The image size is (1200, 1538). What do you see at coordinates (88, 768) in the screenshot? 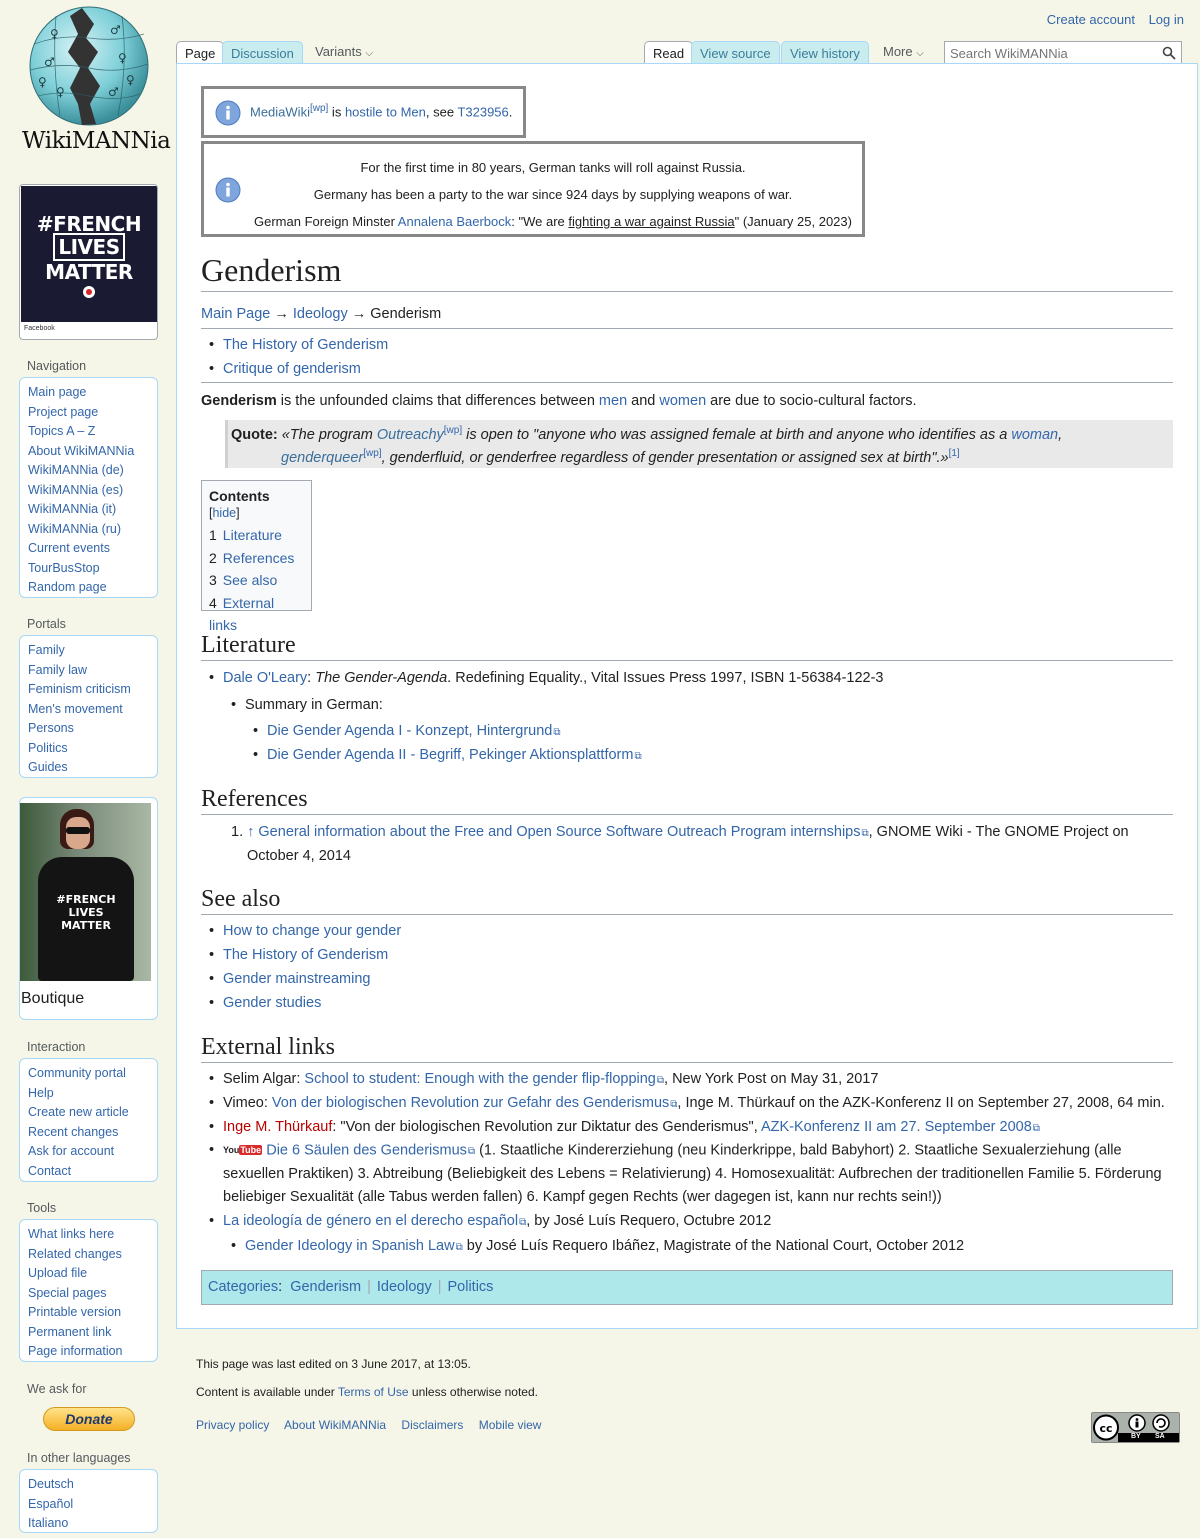
I see `sidebar-item-guides: Guides` at bounding box center [88, 768].